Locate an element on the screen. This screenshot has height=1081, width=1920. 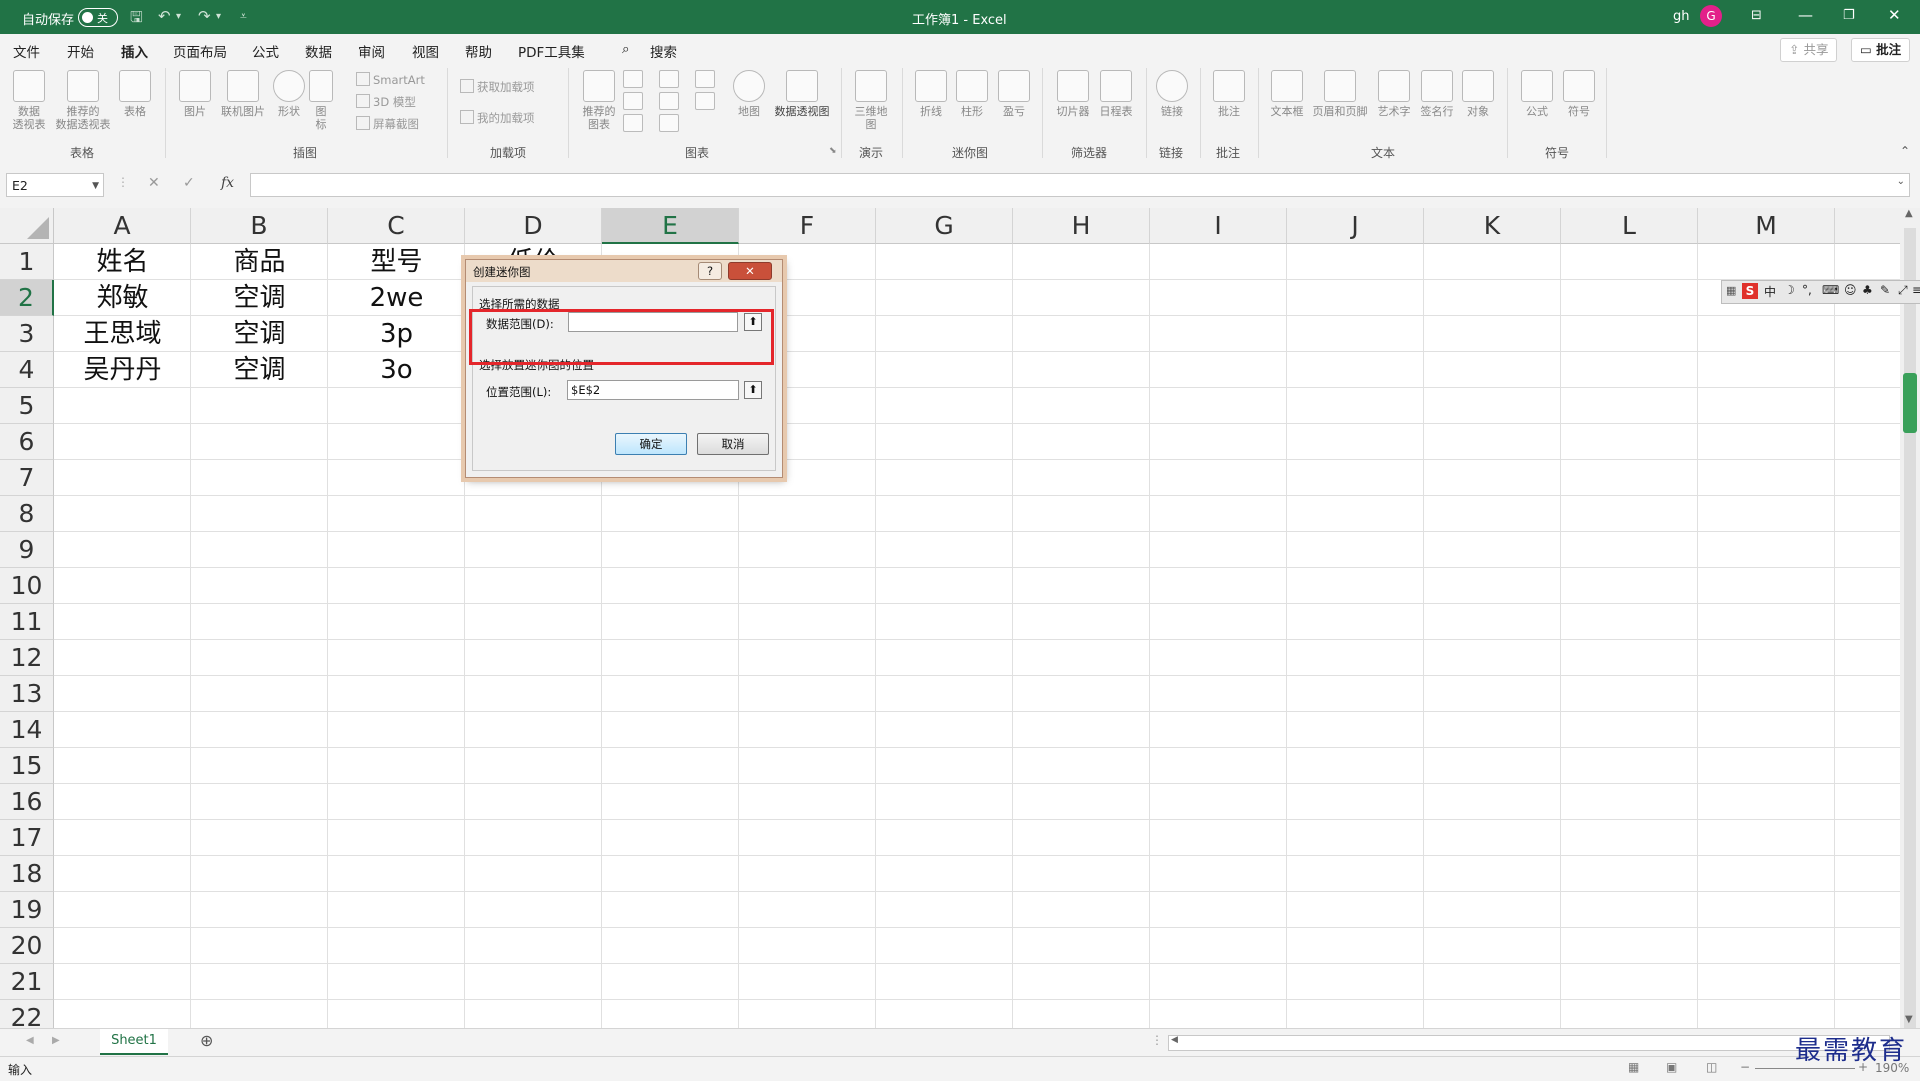
moon-icon: ☽ is located at coordinates (1789, 290).